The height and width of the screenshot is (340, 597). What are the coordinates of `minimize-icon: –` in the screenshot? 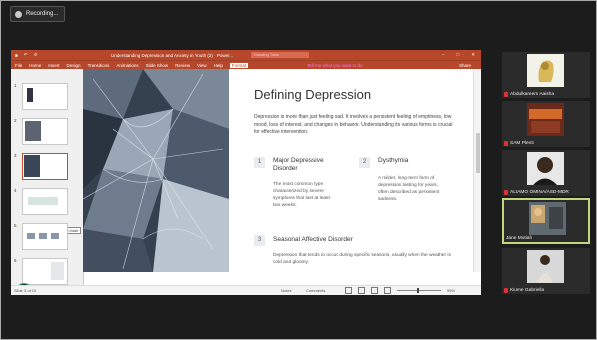 It's located at (443, 55).